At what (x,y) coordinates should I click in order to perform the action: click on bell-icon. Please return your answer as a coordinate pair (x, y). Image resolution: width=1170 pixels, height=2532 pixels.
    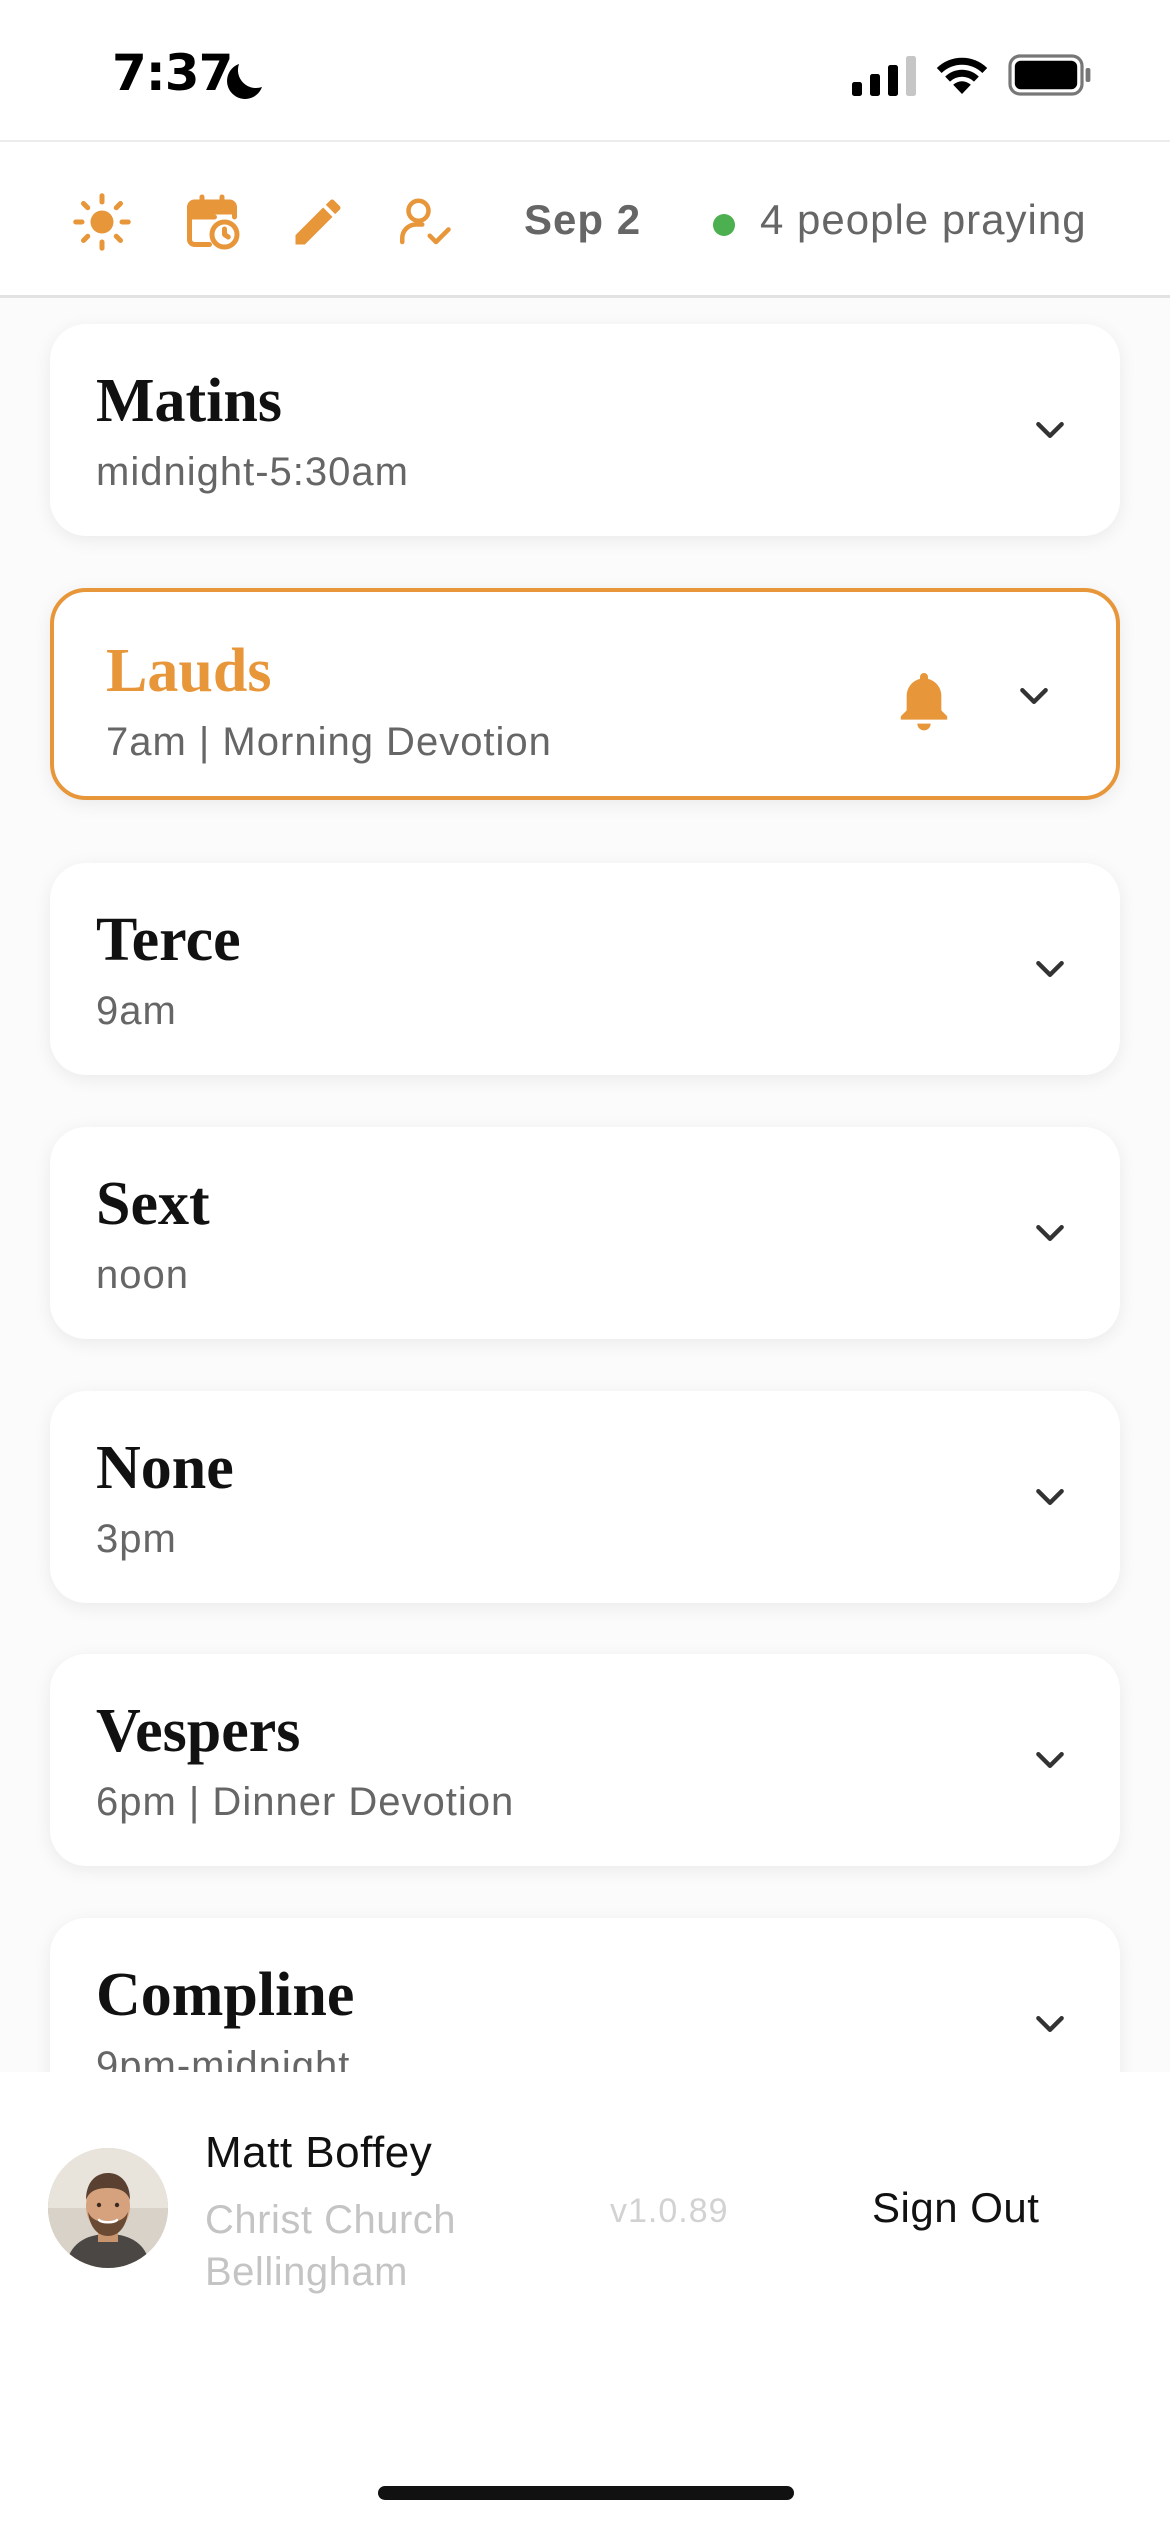
    Looking at the image, I should click on (924, 701).